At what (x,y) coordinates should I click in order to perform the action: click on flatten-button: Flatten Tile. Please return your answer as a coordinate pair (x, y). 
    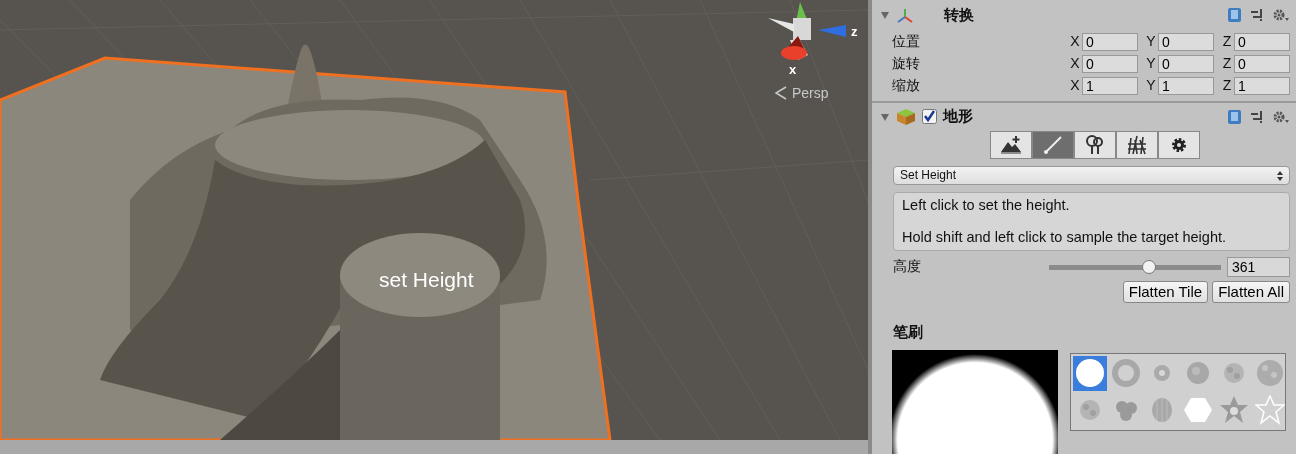
    Looking at the image, I should click on (1165, 292).